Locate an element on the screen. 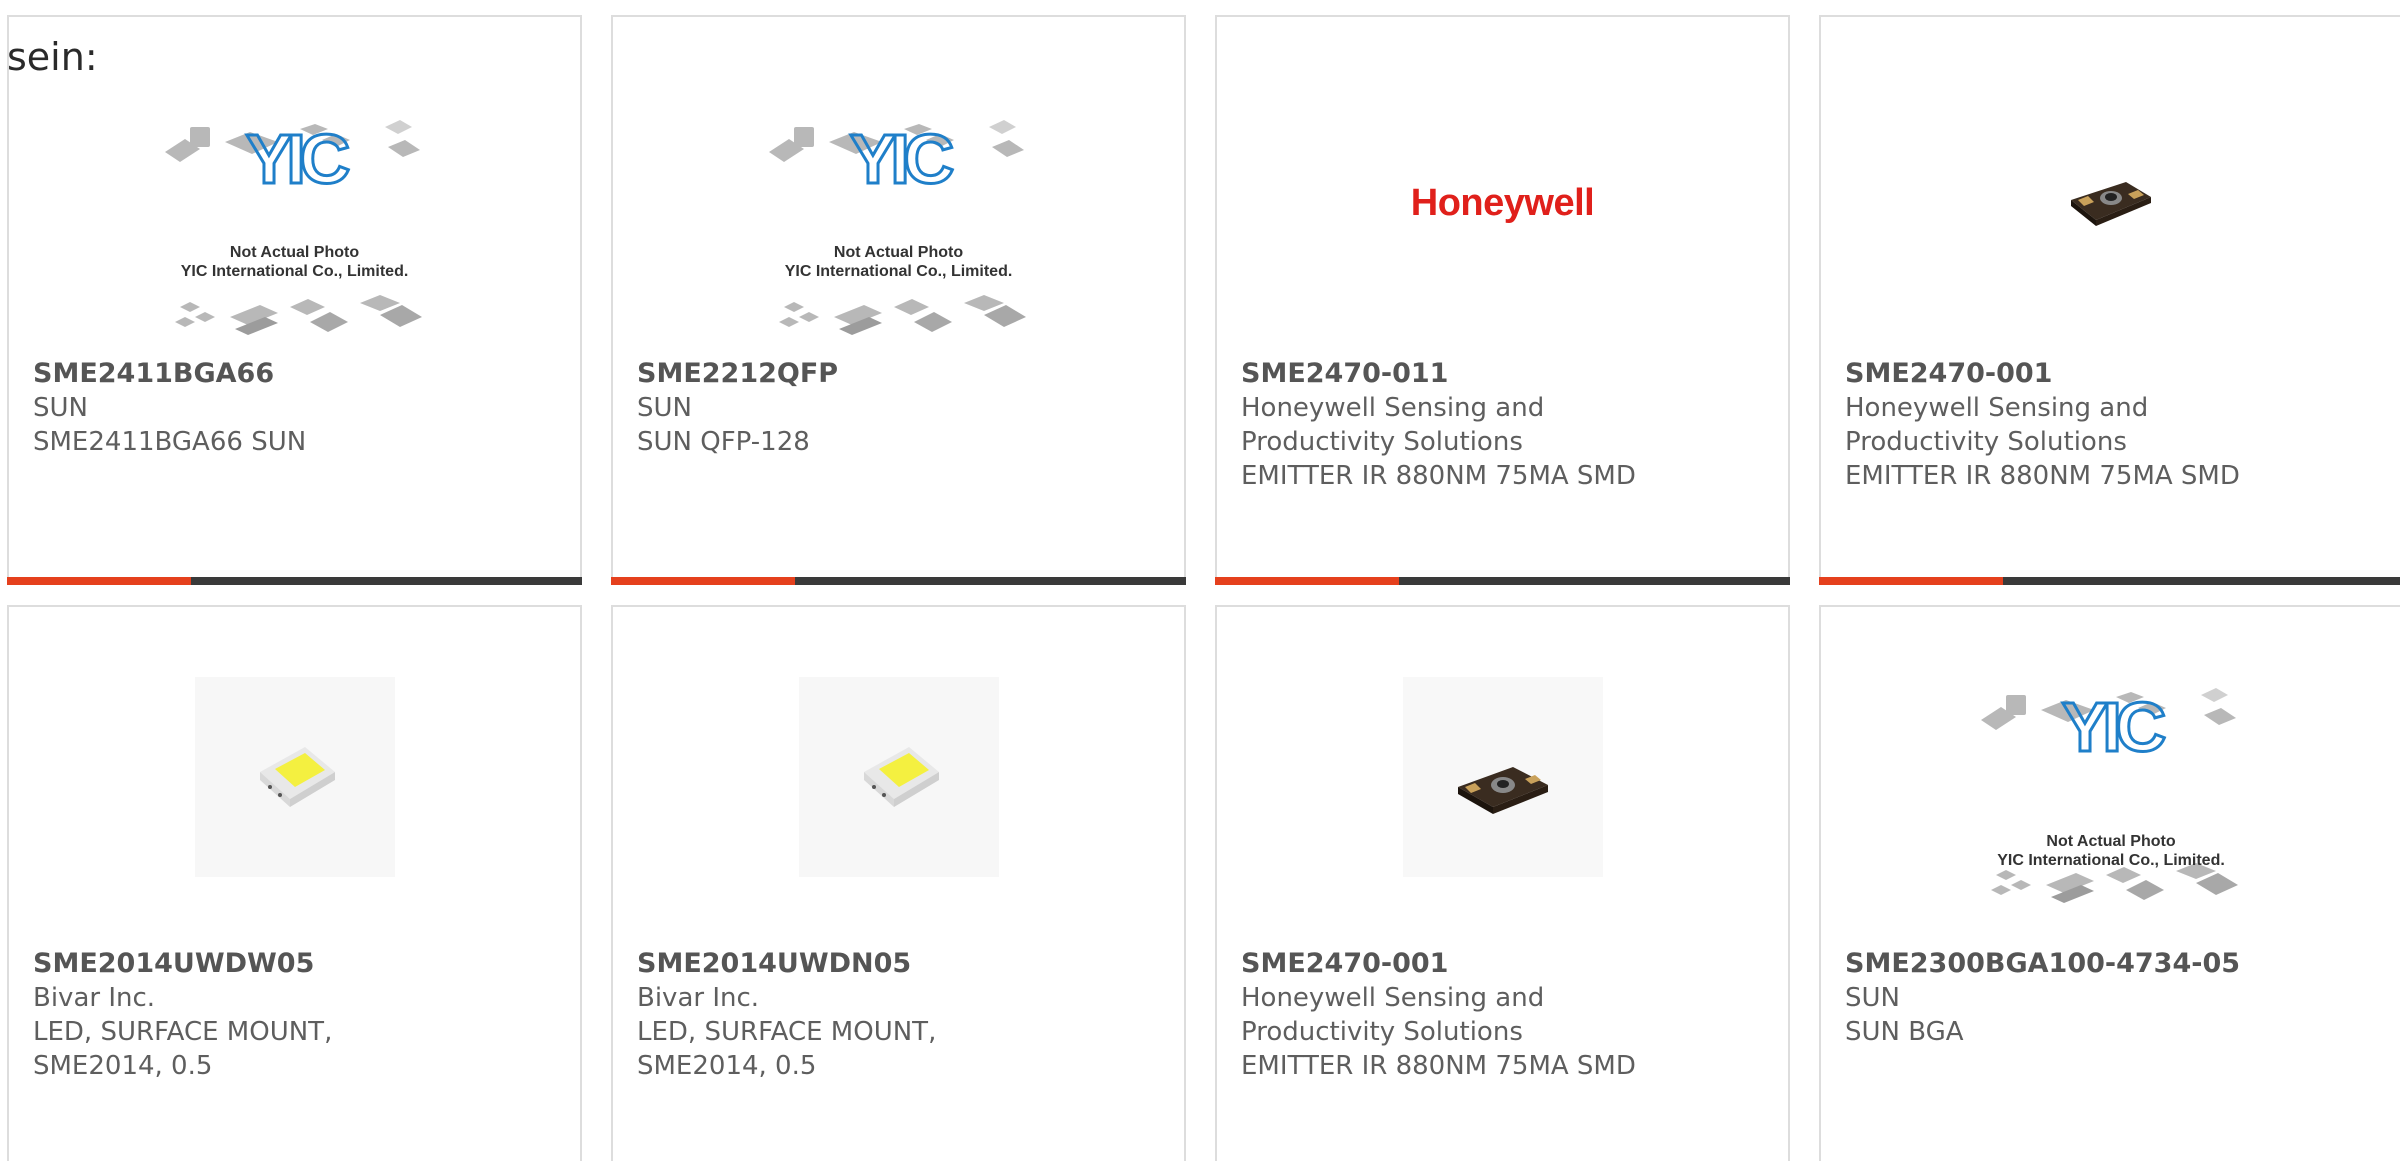 This screenshot has width=2400, height=1161. product-image-area: Honeywell is located at coordinates (1502, 182).